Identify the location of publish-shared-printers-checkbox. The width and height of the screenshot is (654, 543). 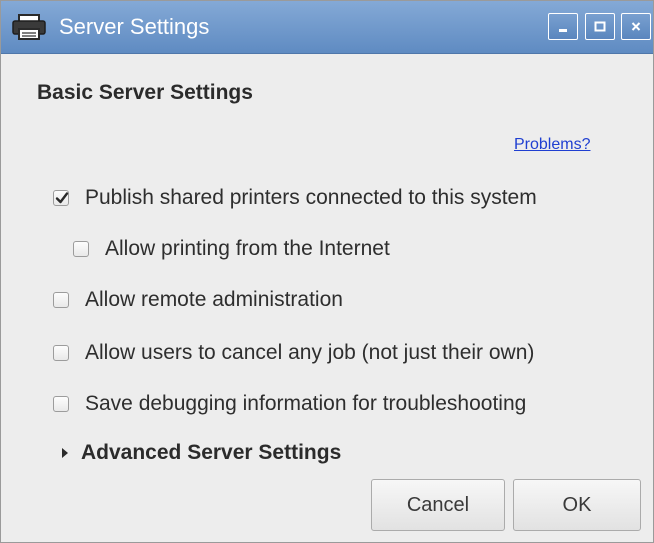
(61, 198).